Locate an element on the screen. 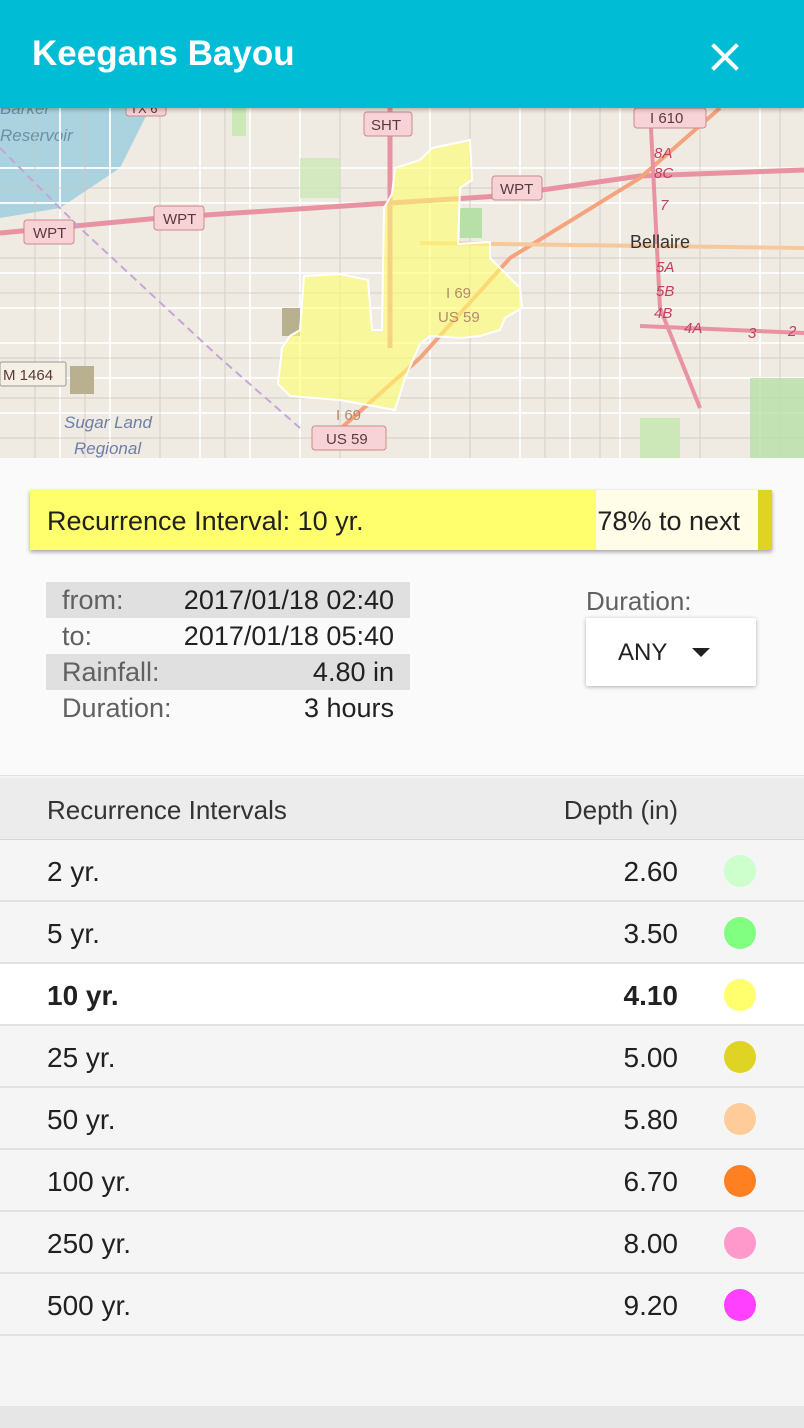  row-interval: 500 yr. is located at coordinates (89, 1305).